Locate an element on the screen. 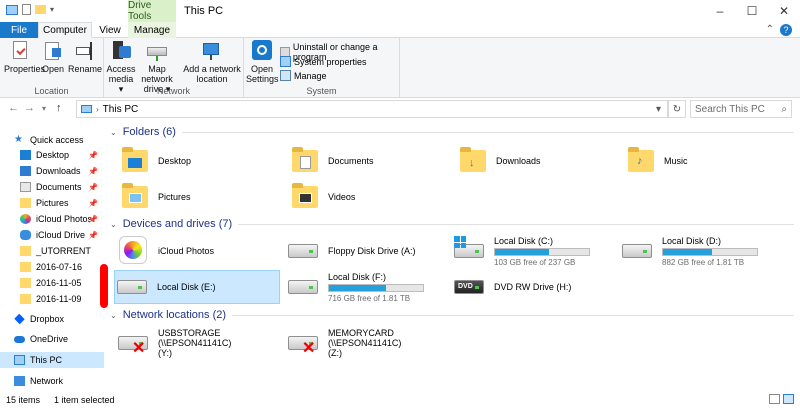 The width and height of the screenshot is (800, 408). nav-item-2016-11-05: 2016-11-05 is located at coordinates (52, 283).